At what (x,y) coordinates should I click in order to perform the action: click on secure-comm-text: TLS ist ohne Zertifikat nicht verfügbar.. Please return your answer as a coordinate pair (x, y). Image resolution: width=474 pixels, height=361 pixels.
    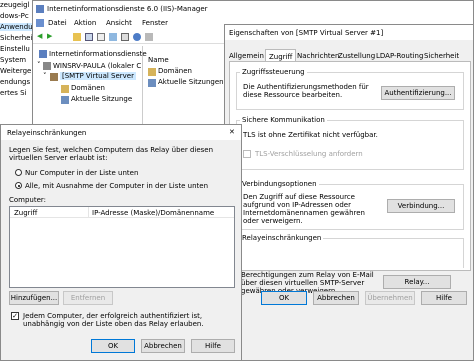
    Looking at the image, I should click on (310, 135).